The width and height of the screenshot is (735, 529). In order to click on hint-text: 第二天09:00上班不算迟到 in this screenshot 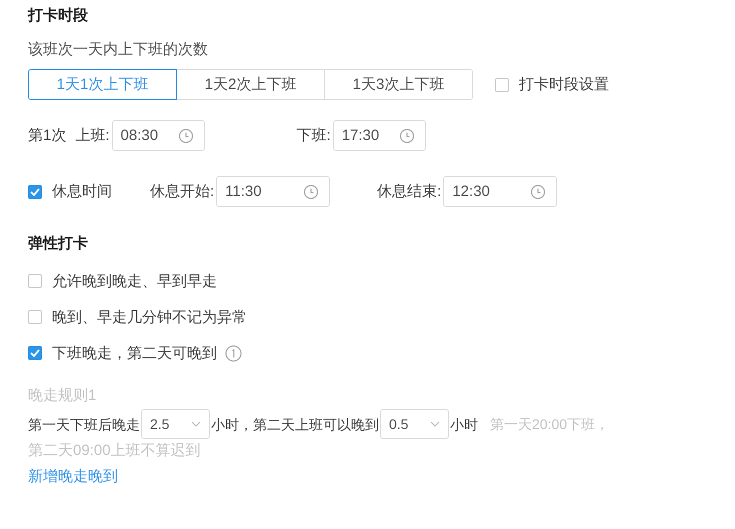, I will do `click(115, 451)`.